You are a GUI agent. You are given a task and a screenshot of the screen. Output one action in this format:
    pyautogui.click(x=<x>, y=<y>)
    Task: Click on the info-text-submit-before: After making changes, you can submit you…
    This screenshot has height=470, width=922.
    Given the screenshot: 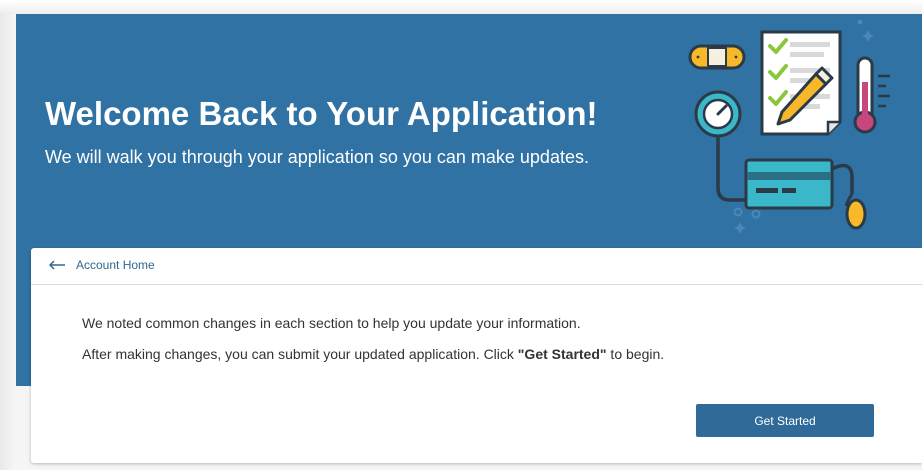 What is the action you would take?
    pyautogui.click(x=300, y=354)
    